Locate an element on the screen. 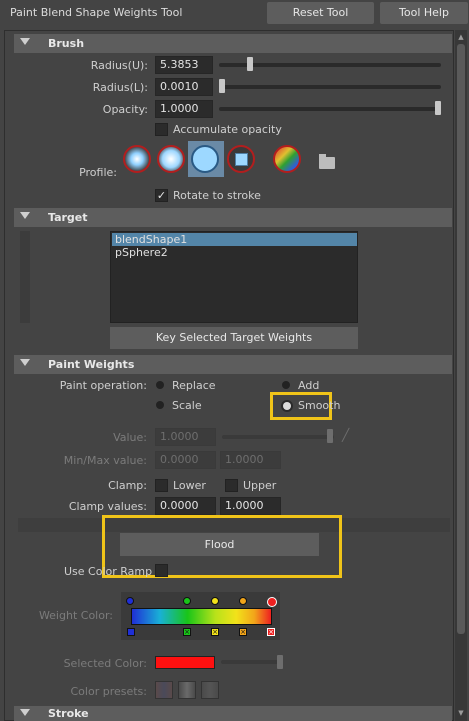 Image resolution: width=469 pixels, height=721 pixels. opacity-slider is located at coordinates (330, 109).